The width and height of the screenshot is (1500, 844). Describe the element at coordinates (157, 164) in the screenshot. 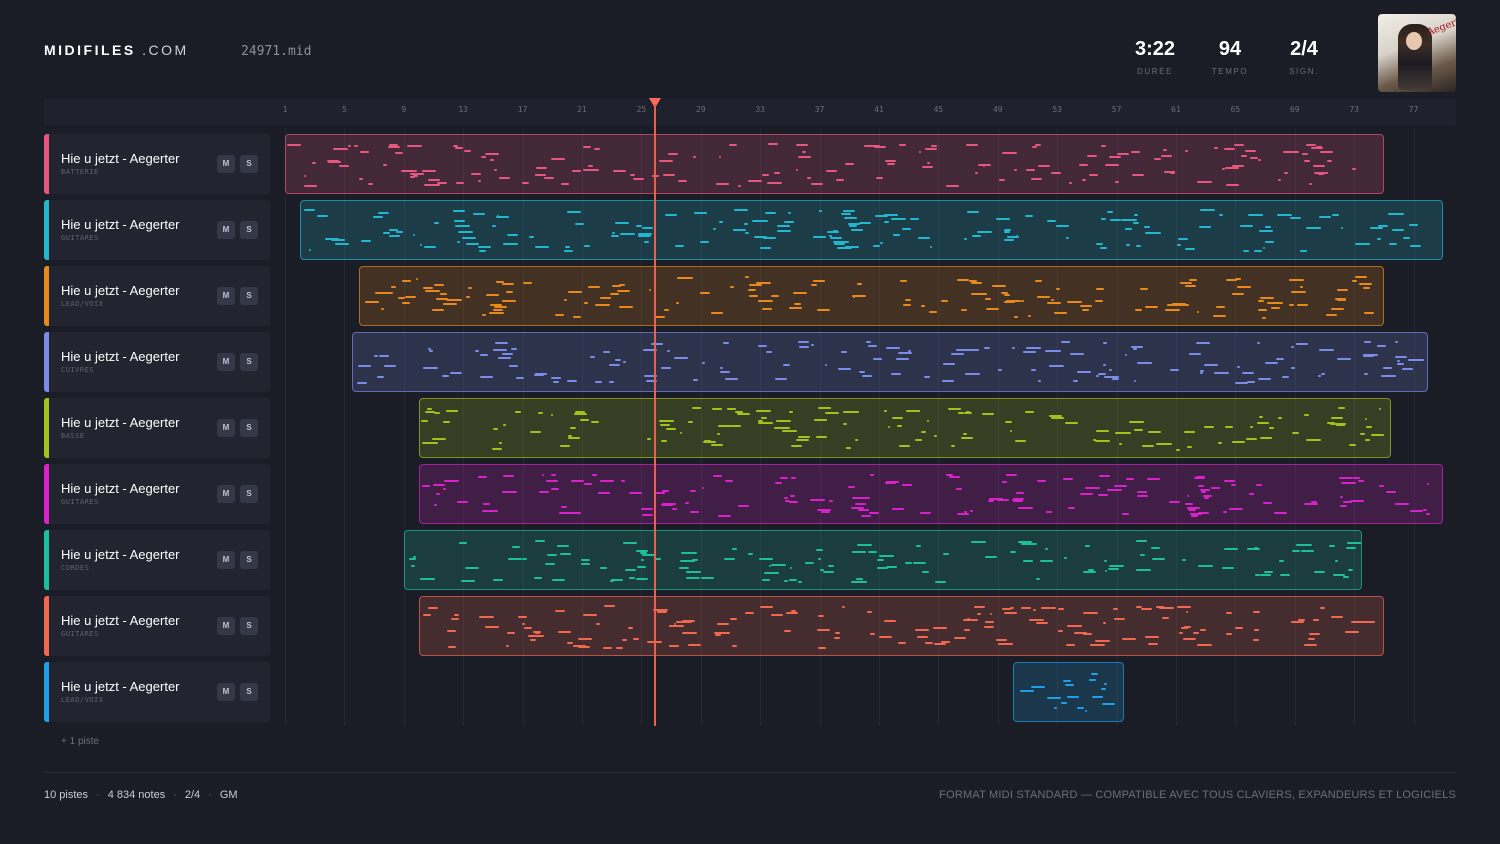

I see `track-header: Hie u jetzt - Aegerter BATTERIE M S` at that location.